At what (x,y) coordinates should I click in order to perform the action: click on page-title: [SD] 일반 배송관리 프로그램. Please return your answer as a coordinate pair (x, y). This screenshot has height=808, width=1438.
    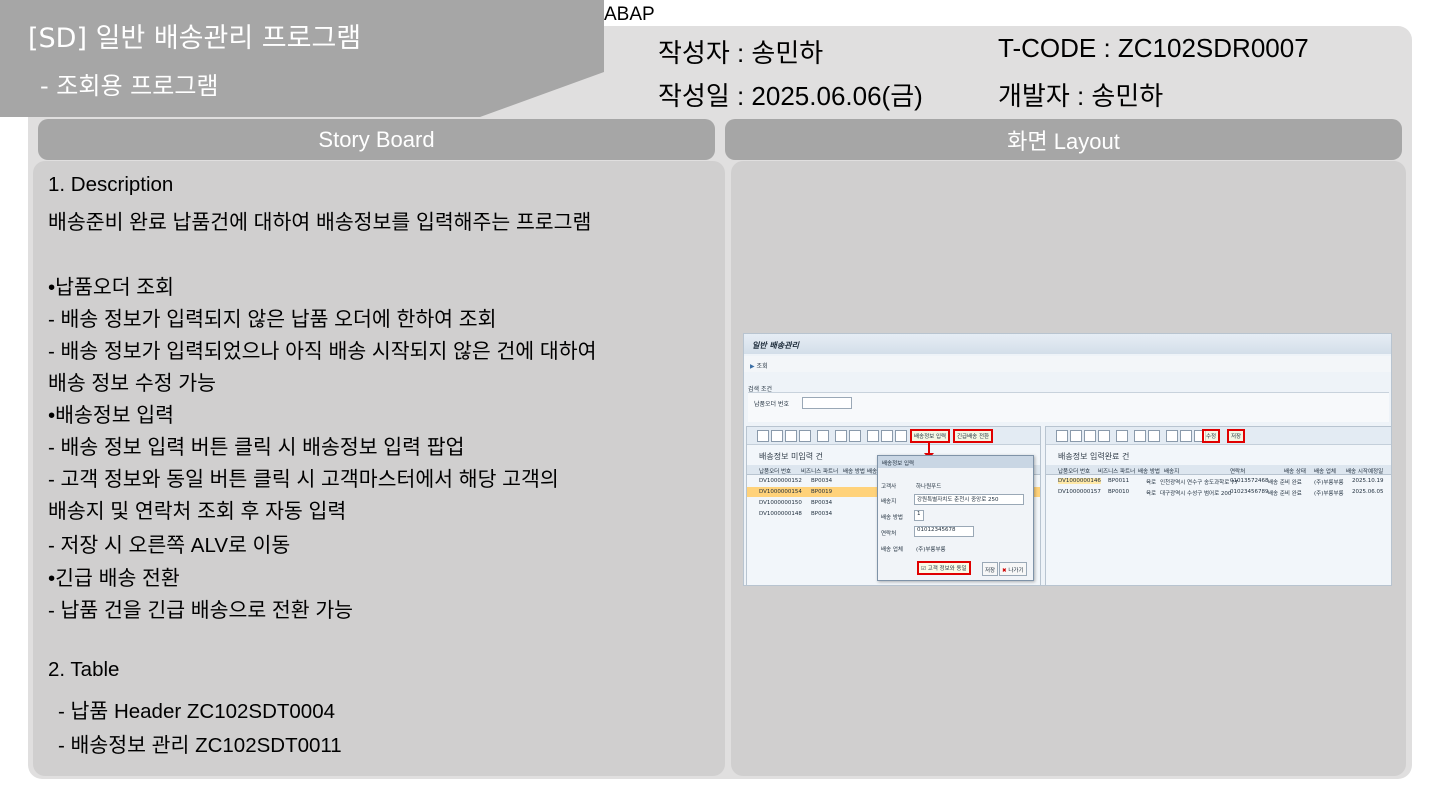
    Looking at the image, I should click on (195, 38).